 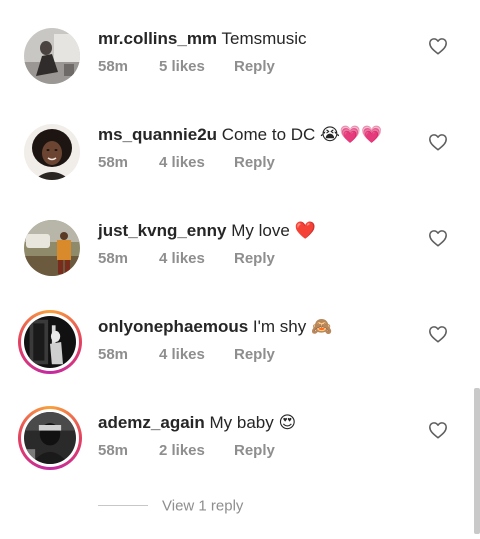 I want to click on view-replies-button: View 1 reply, so click(x=170, y=507).